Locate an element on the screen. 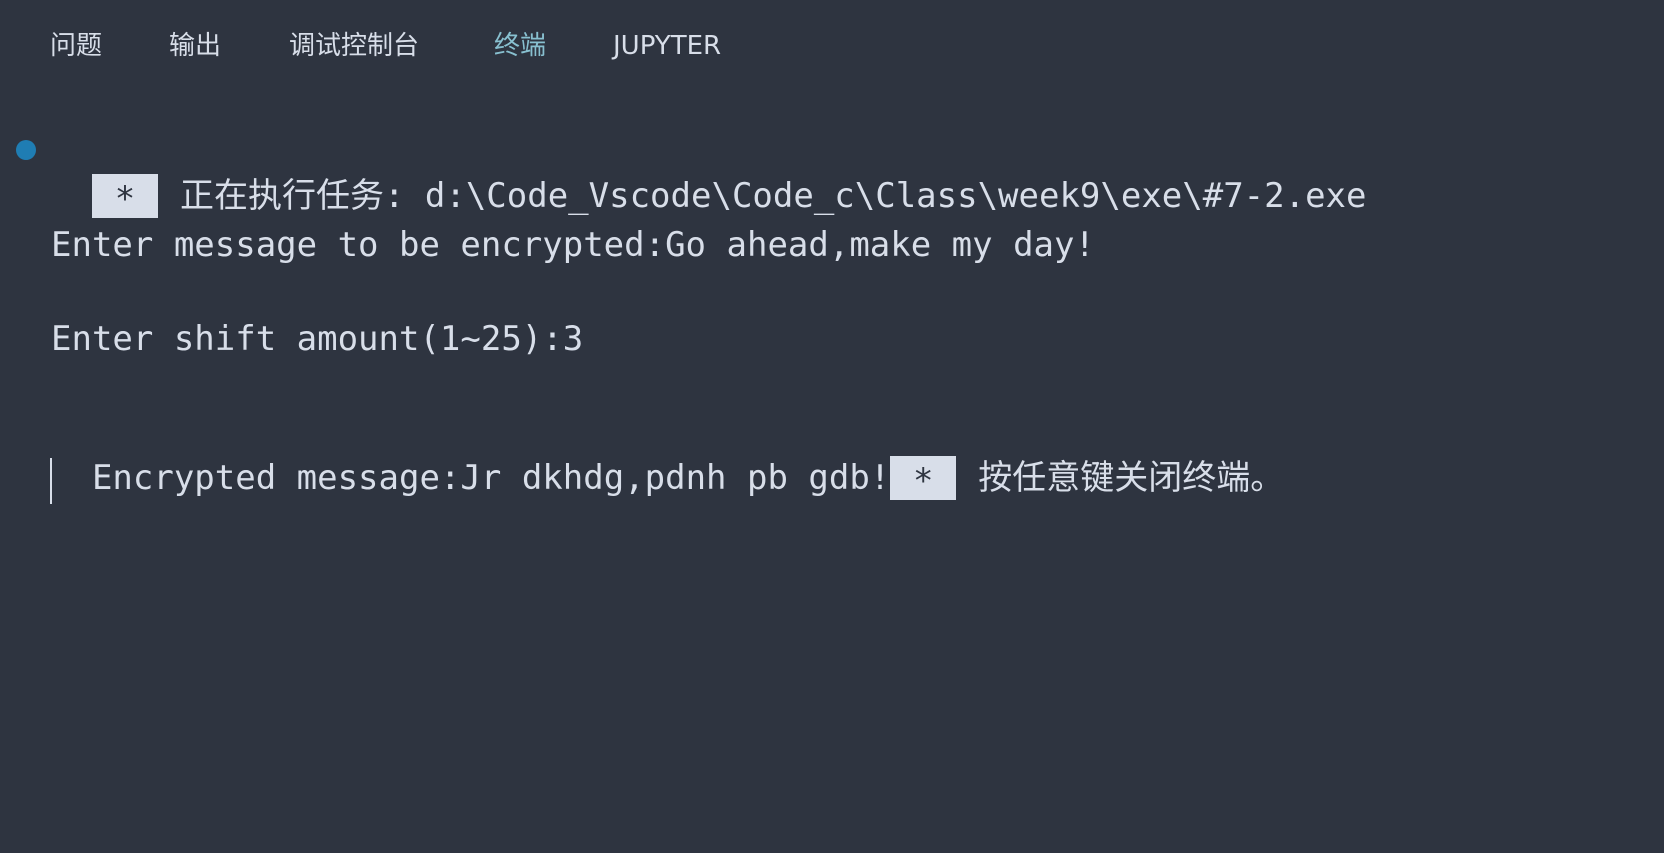  terminal-cursor is located at coordinates (51, 481).